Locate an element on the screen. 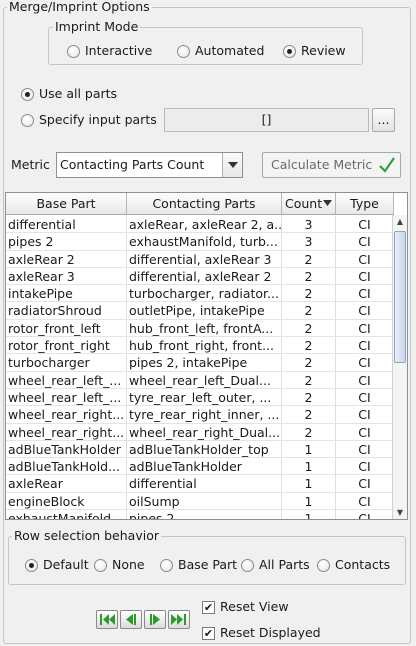 The height and width of the screenshot is (646, 416). previous-icon is located at coordinates (131, 619).